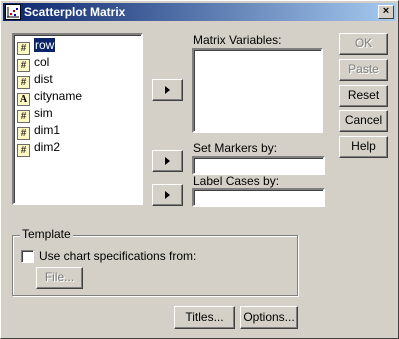 The height and width of the screenshot is (339, 399). What do you see at coordinates (47, 147) in the screenshot?
I see `variable-name: dim2` at bounding box center [47, 147].